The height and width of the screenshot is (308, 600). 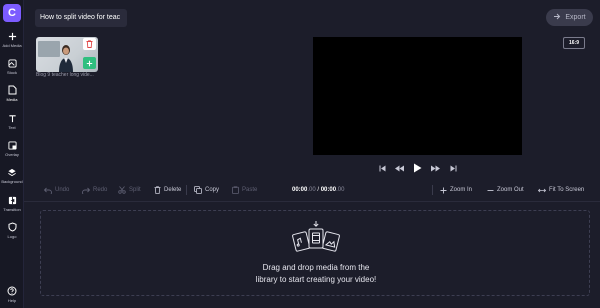 What do you see at coordinates (510, 190) in the screenshot?
I see `zoom-out-label: Zoom Out` at bounding box center [510, 190].